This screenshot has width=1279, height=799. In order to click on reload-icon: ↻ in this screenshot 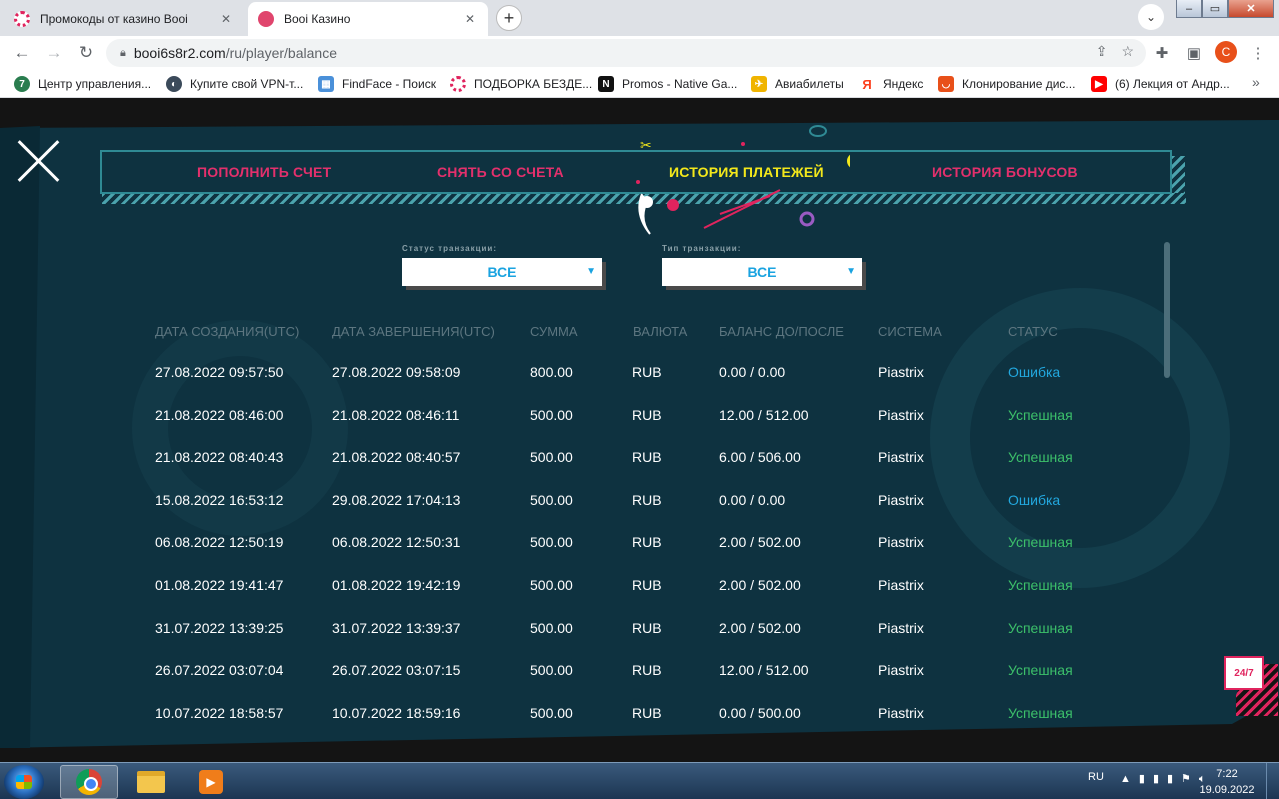, I will do `click(86, 53)`.